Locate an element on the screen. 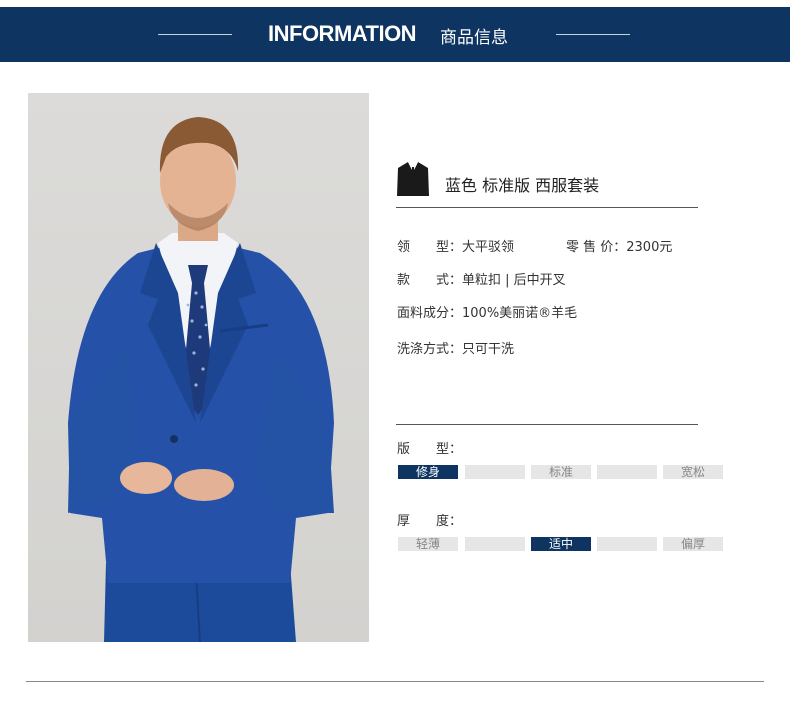 The height and width of the screenshot is (723, 790). wash-value: 只可干洗 is located at coordinates (488, 349).